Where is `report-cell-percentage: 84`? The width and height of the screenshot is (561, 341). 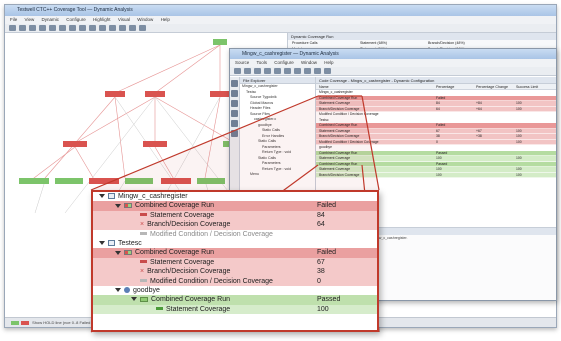 report-cell-percentage: 84 is located at coordinates (438, 103).